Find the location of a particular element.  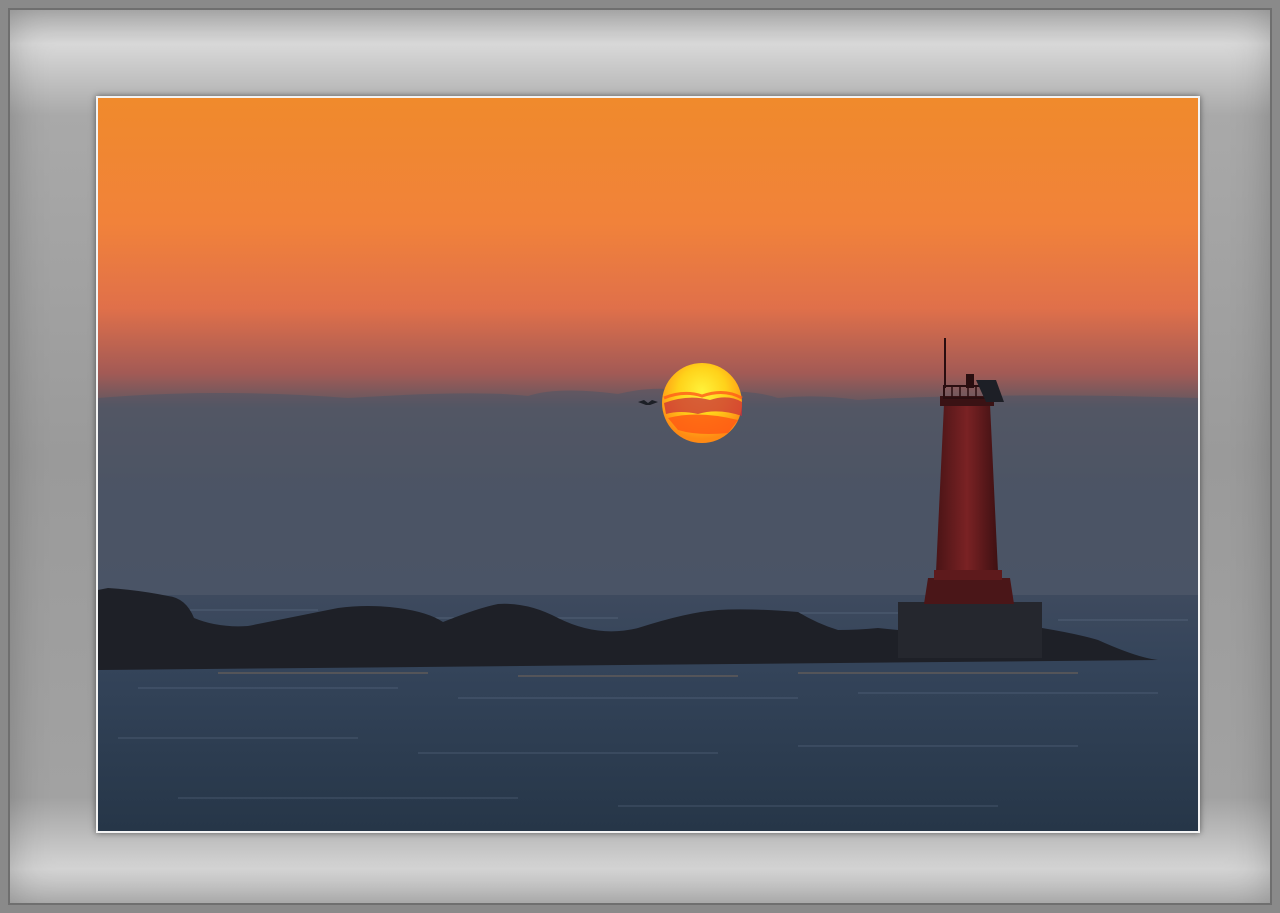

sun is located at coordinates (702, 403).